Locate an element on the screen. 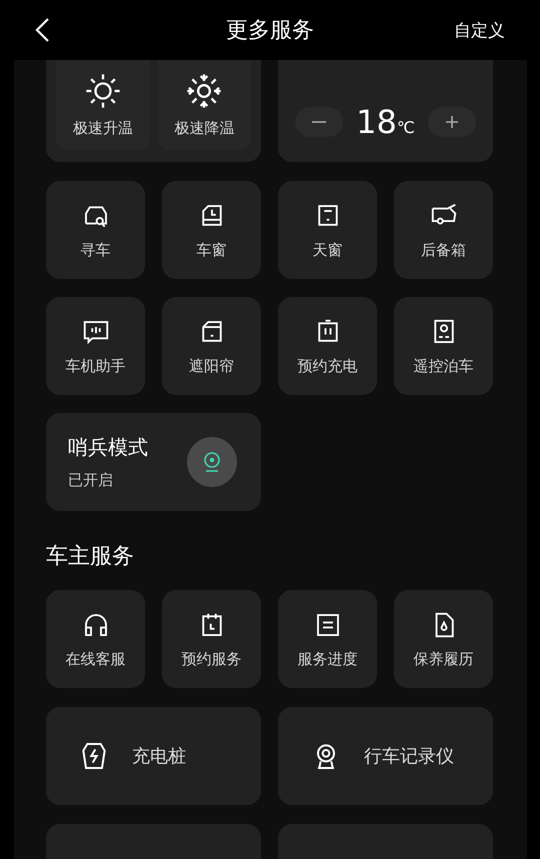  minus-icon is located at coordinates (319, 122).